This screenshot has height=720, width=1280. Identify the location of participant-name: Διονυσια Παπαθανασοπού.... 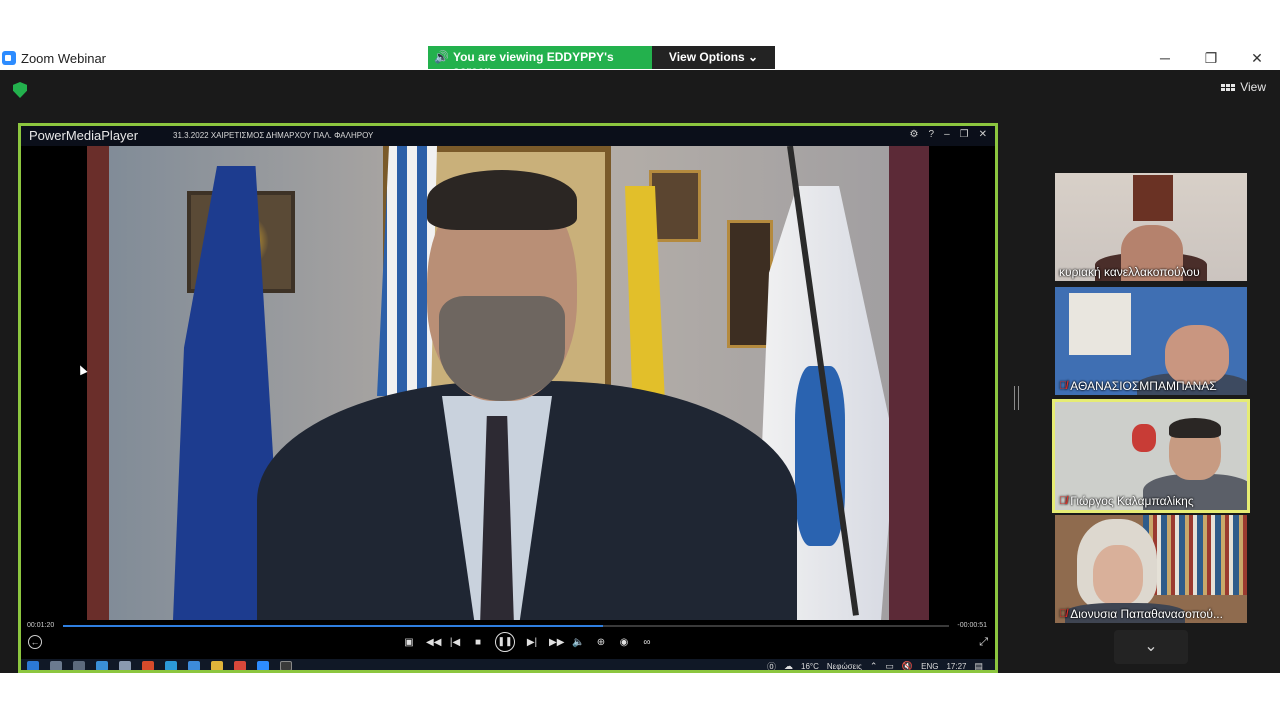
(1146, 614).